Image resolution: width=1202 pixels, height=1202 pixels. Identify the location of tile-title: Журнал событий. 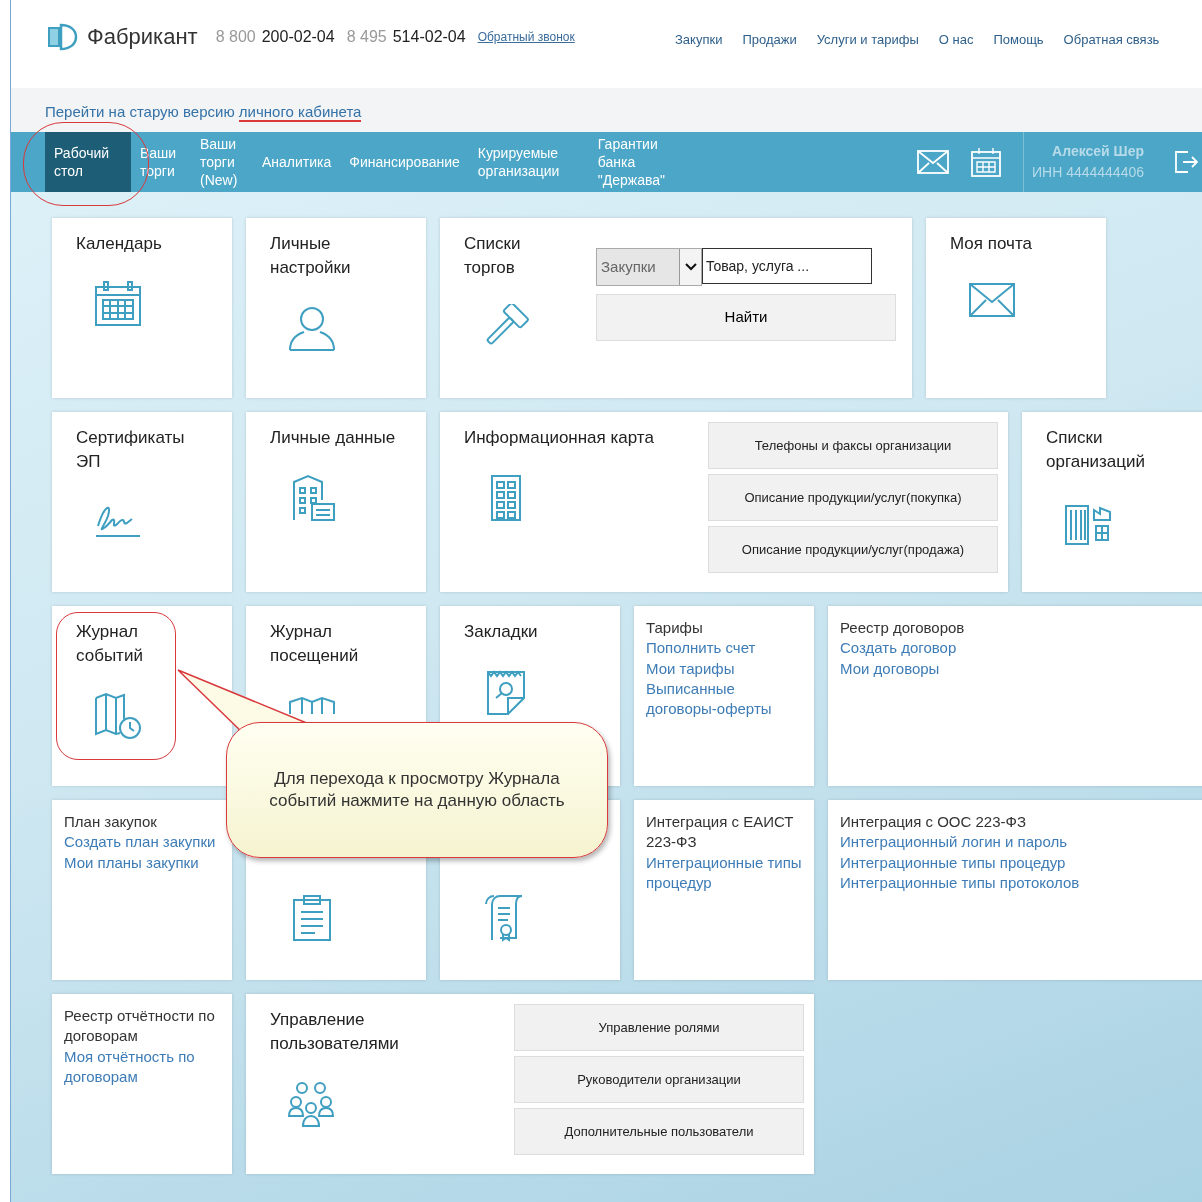
(110, 644).